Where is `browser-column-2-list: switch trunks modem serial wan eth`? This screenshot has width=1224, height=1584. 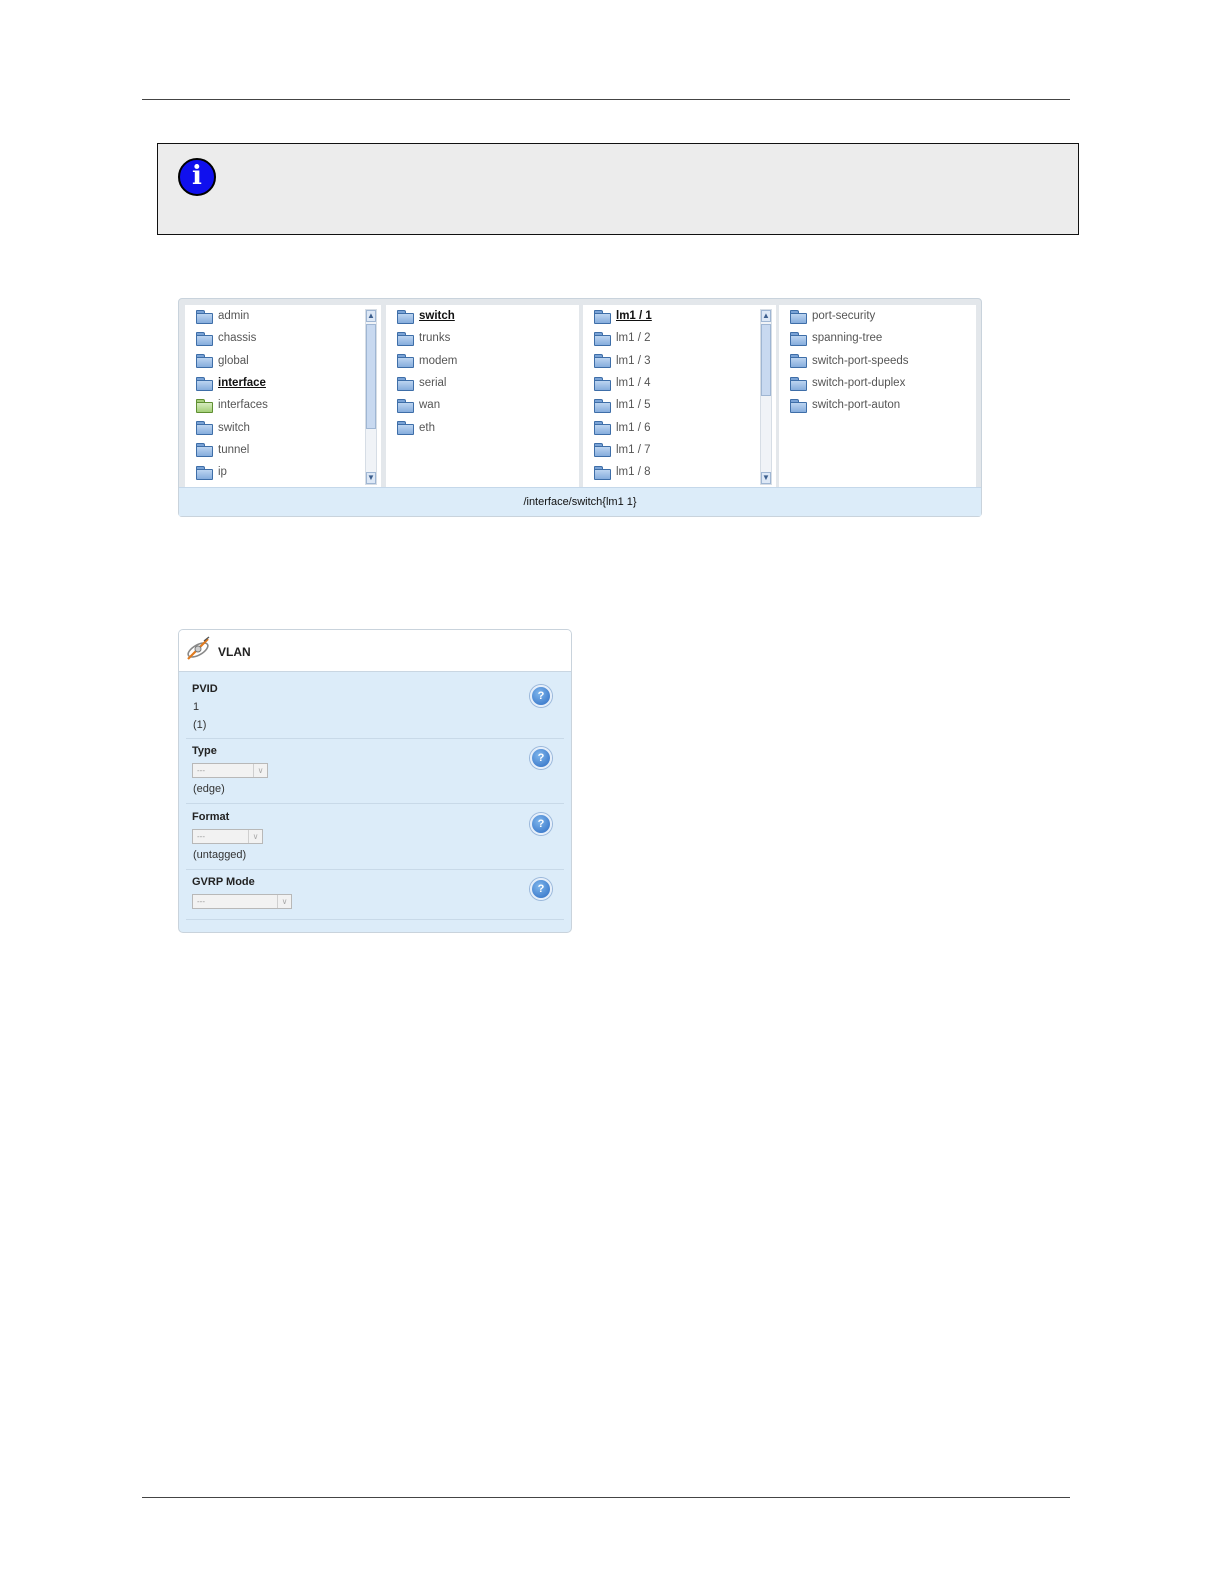
browser-column-2-list: switch trunks modem serial wan eth is located at coordinates (482, 372).